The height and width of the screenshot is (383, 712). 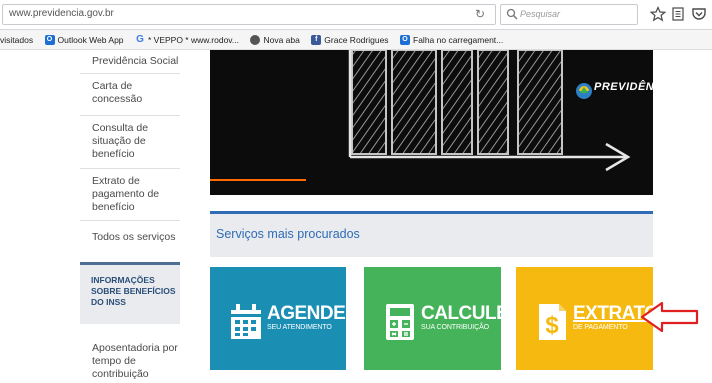 I want to click on google-icon: G, so click(x=140, y=39).